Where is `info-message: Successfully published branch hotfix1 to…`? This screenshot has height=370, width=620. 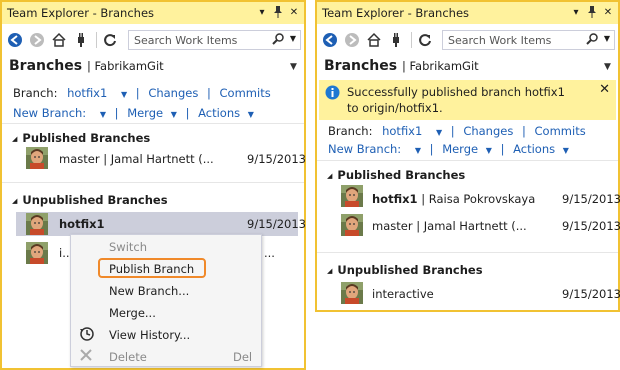 info-message: Successfully published branch hotfix1 to… is located at coordinates (456, 100).